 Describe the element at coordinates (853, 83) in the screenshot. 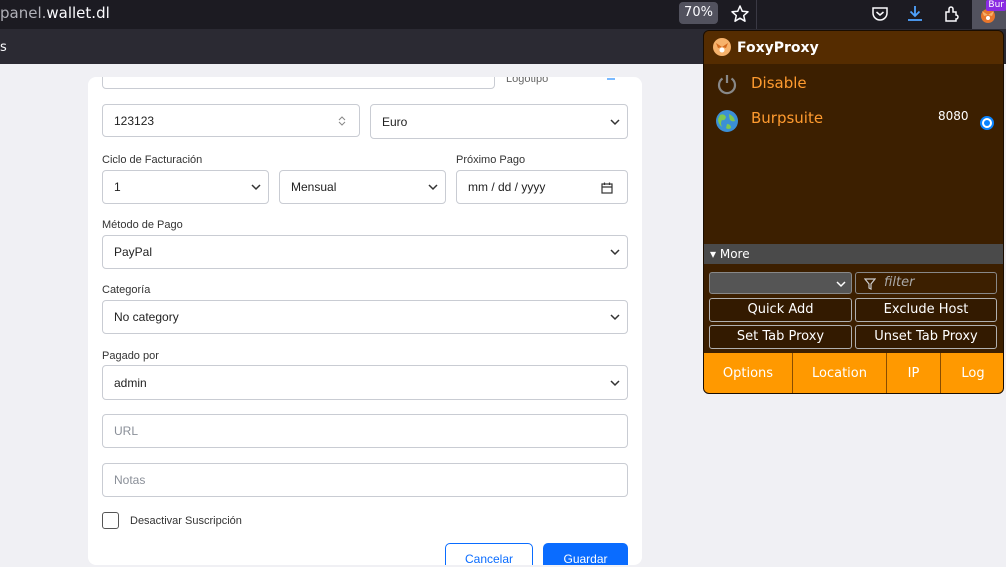

I see `disable-proxy-item: Disable` at that location.